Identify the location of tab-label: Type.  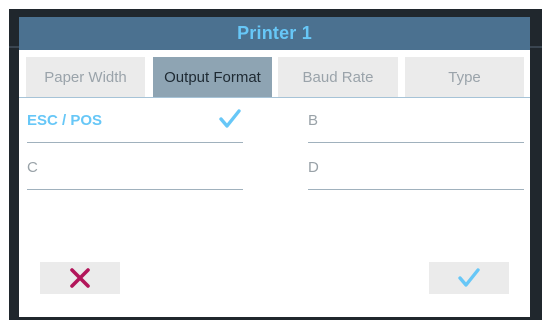
(464, 77).